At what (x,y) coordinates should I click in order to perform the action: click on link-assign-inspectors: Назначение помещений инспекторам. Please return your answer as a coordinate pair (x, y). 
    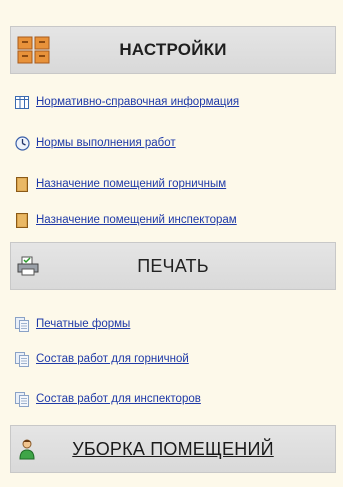
    Looking at the image, I should click on (125, 220).